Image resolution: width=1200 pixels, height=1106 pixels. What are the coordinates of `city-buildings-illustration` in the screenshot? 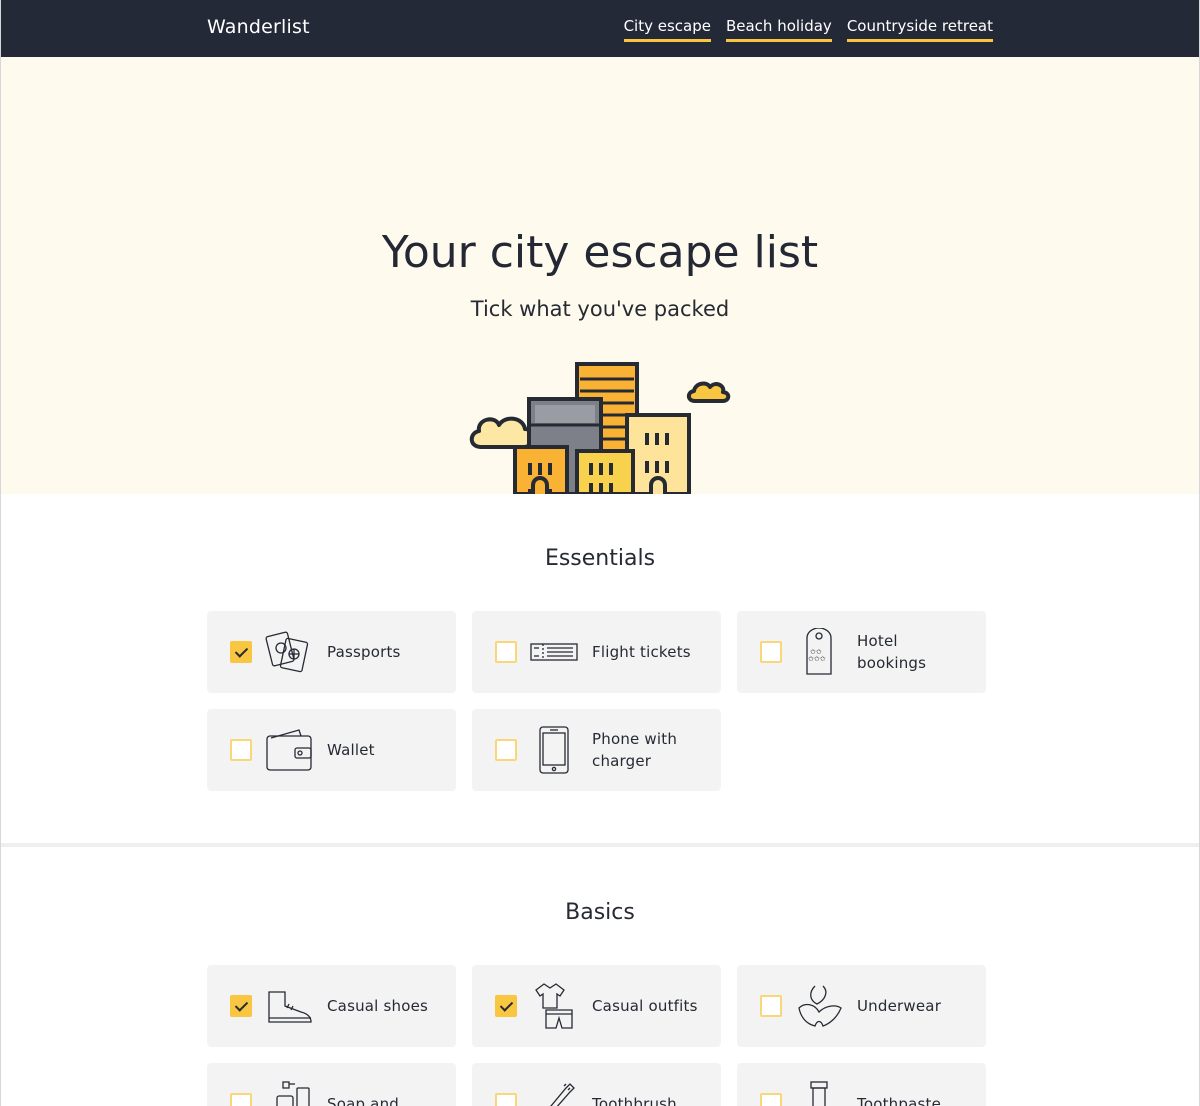 It's located at (600, 428).